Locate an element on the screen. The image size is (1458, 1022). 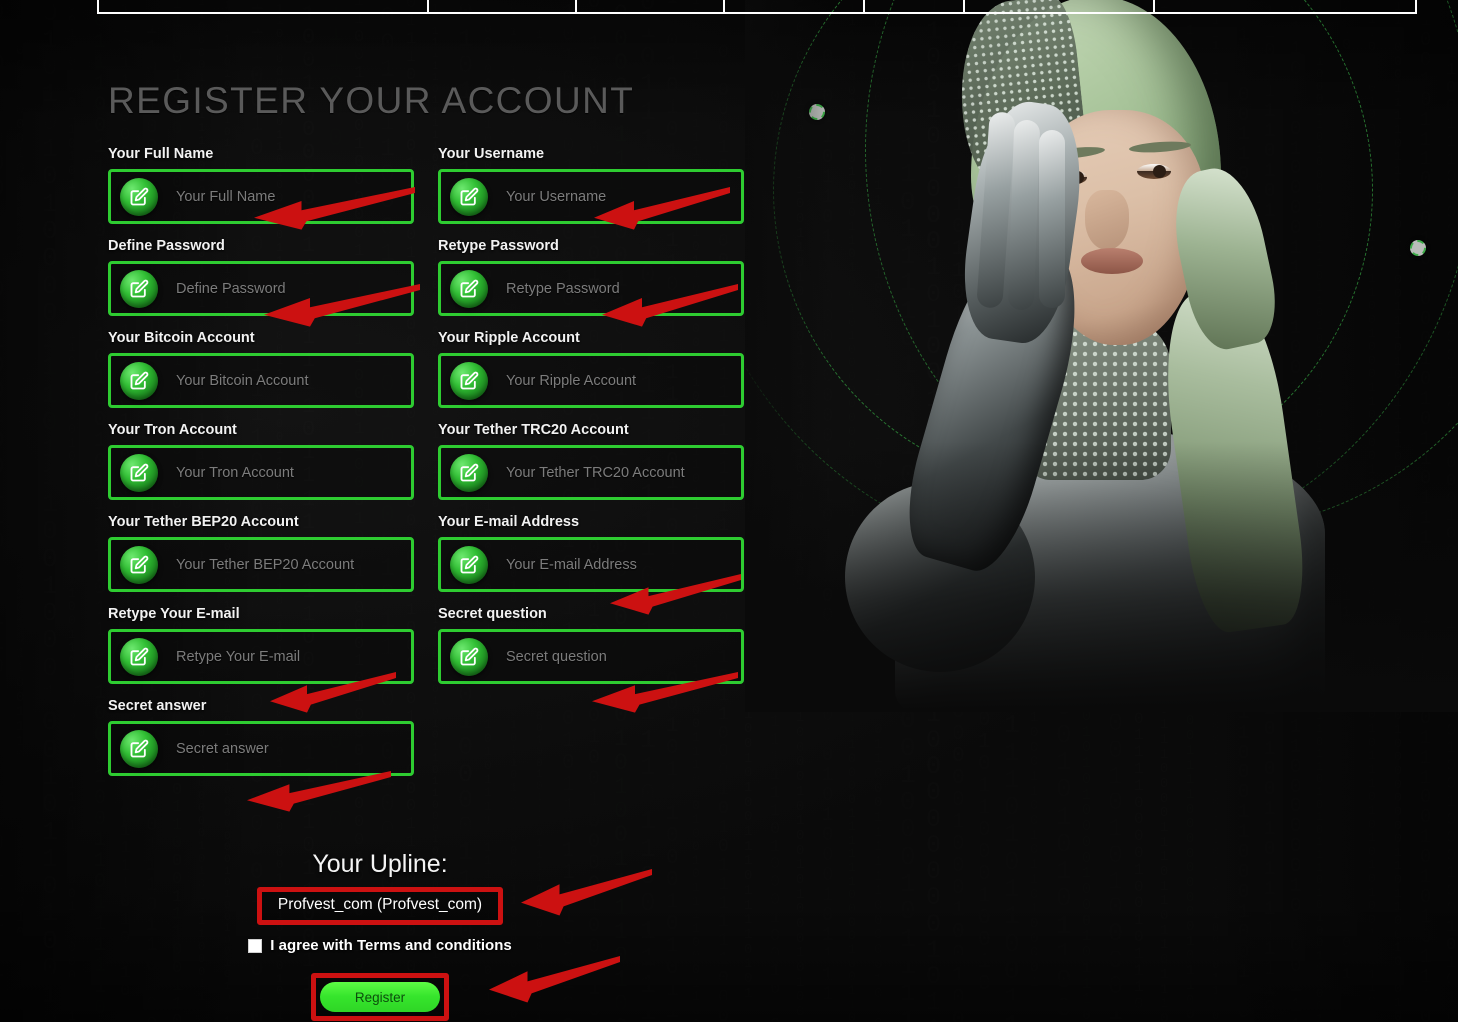
field-placeholder: Your Tether TRC20 Account is located at coordinates (595, 472).